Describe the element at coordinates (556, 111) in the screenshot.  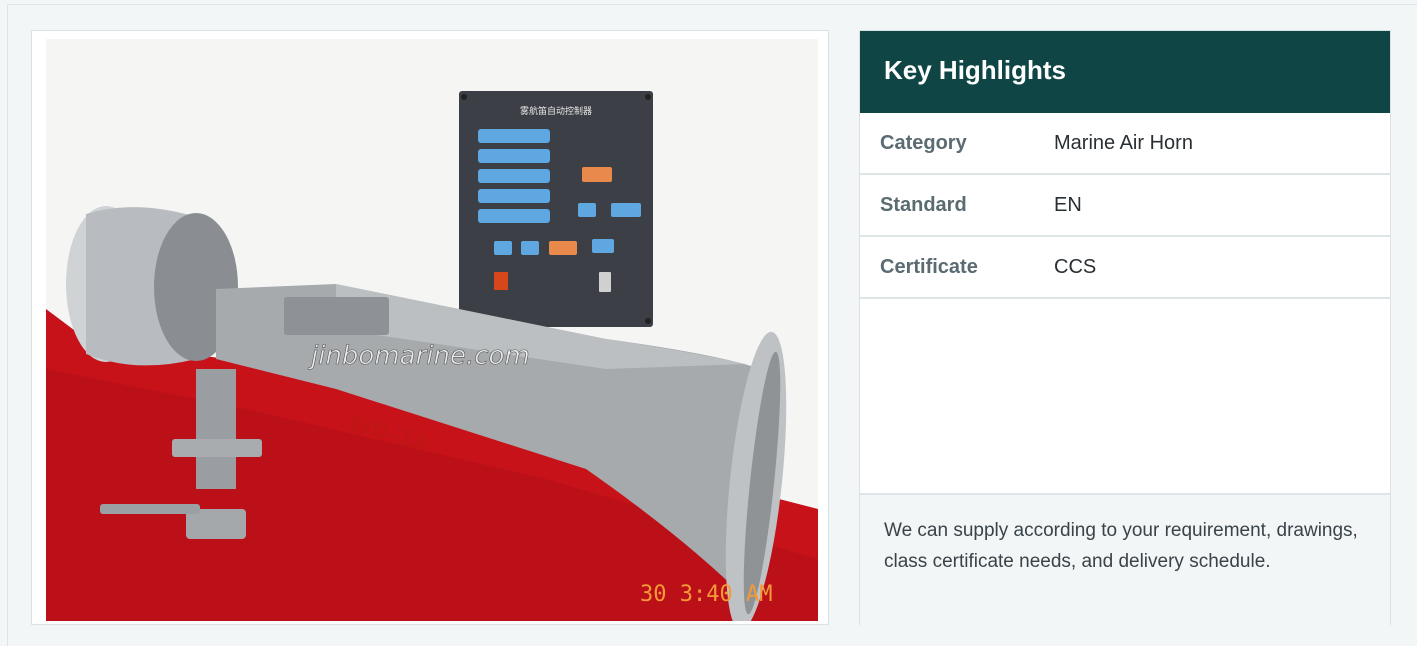
I see `panel-title-text: 雾航笛自动控制器` at that location.